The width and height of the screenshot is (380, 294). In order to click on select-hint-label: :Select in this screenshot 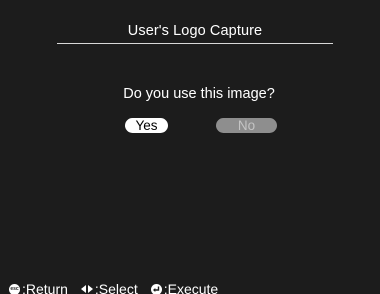, I will do `click(116, 287)`.